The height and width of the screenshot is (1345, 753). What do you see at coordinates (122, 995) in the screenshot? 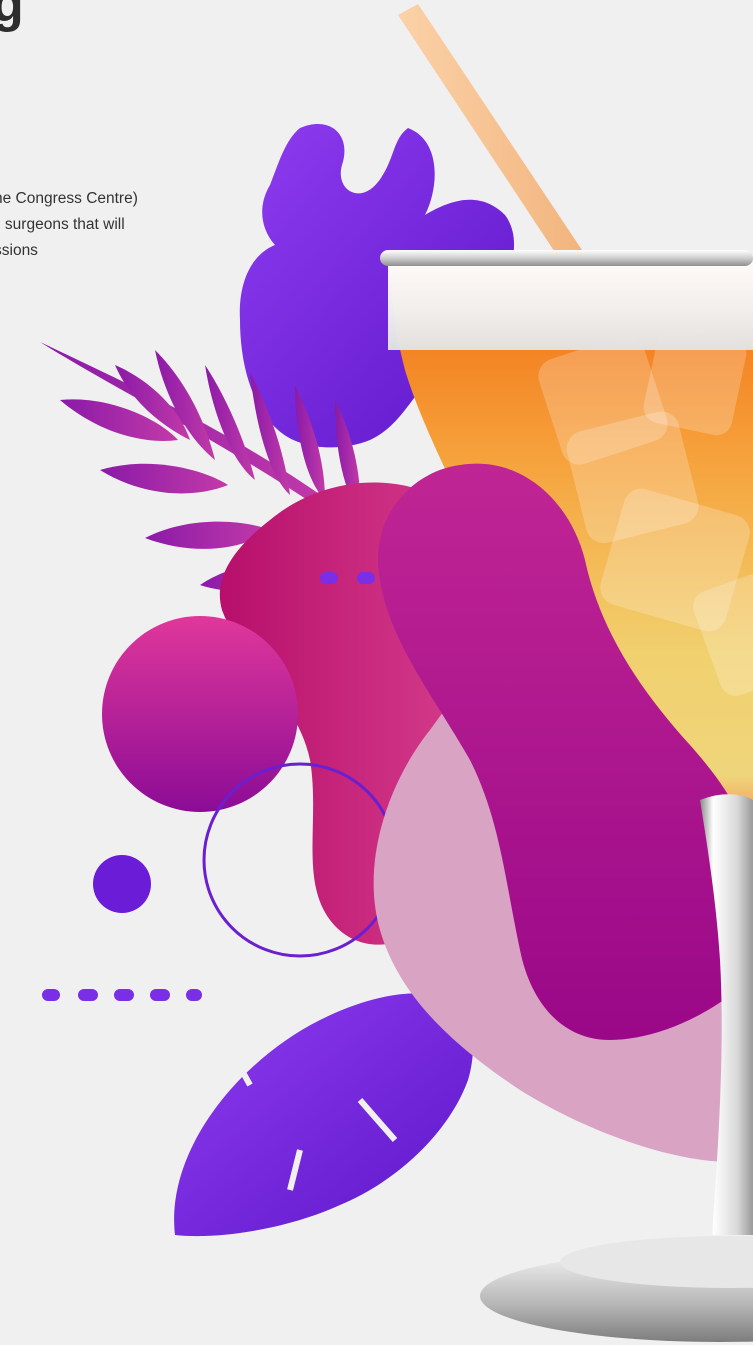
I see `dot-row-bottom` at bounding box center [122, 995].